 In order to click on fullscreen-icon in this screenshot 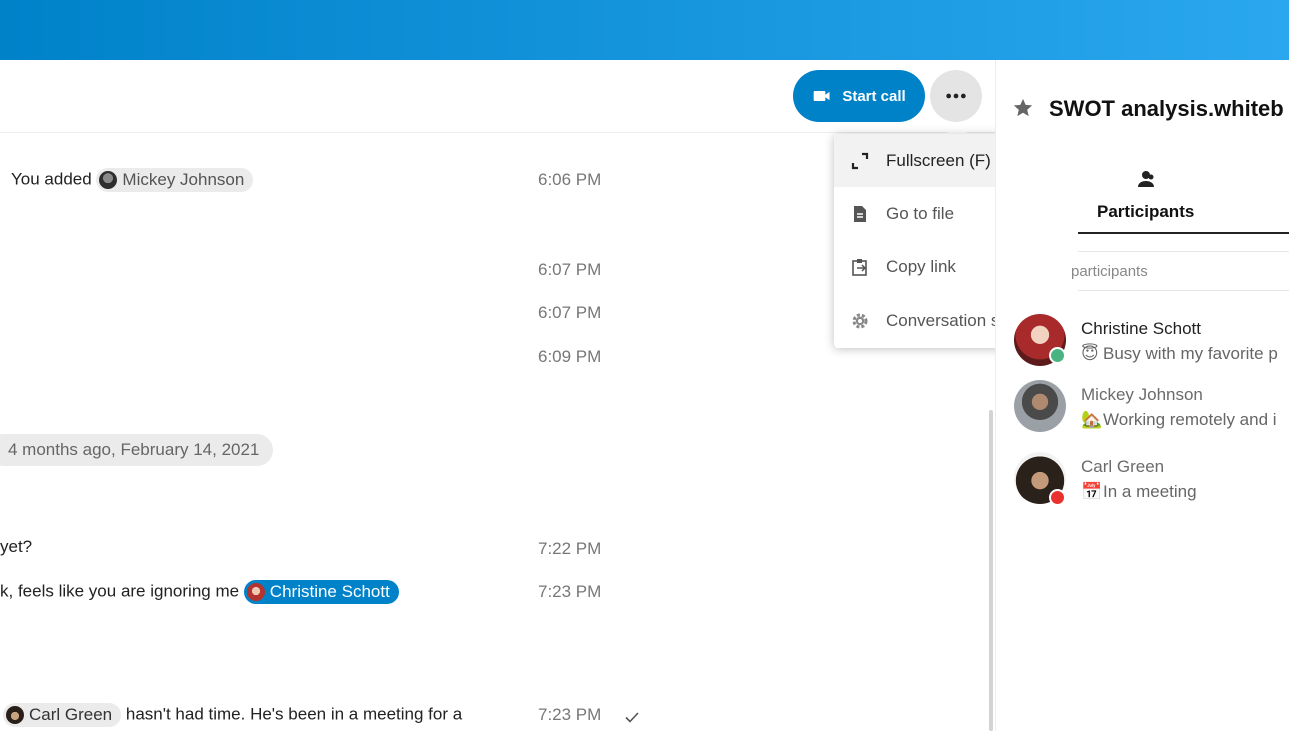, I will do `click(860, 160)`.